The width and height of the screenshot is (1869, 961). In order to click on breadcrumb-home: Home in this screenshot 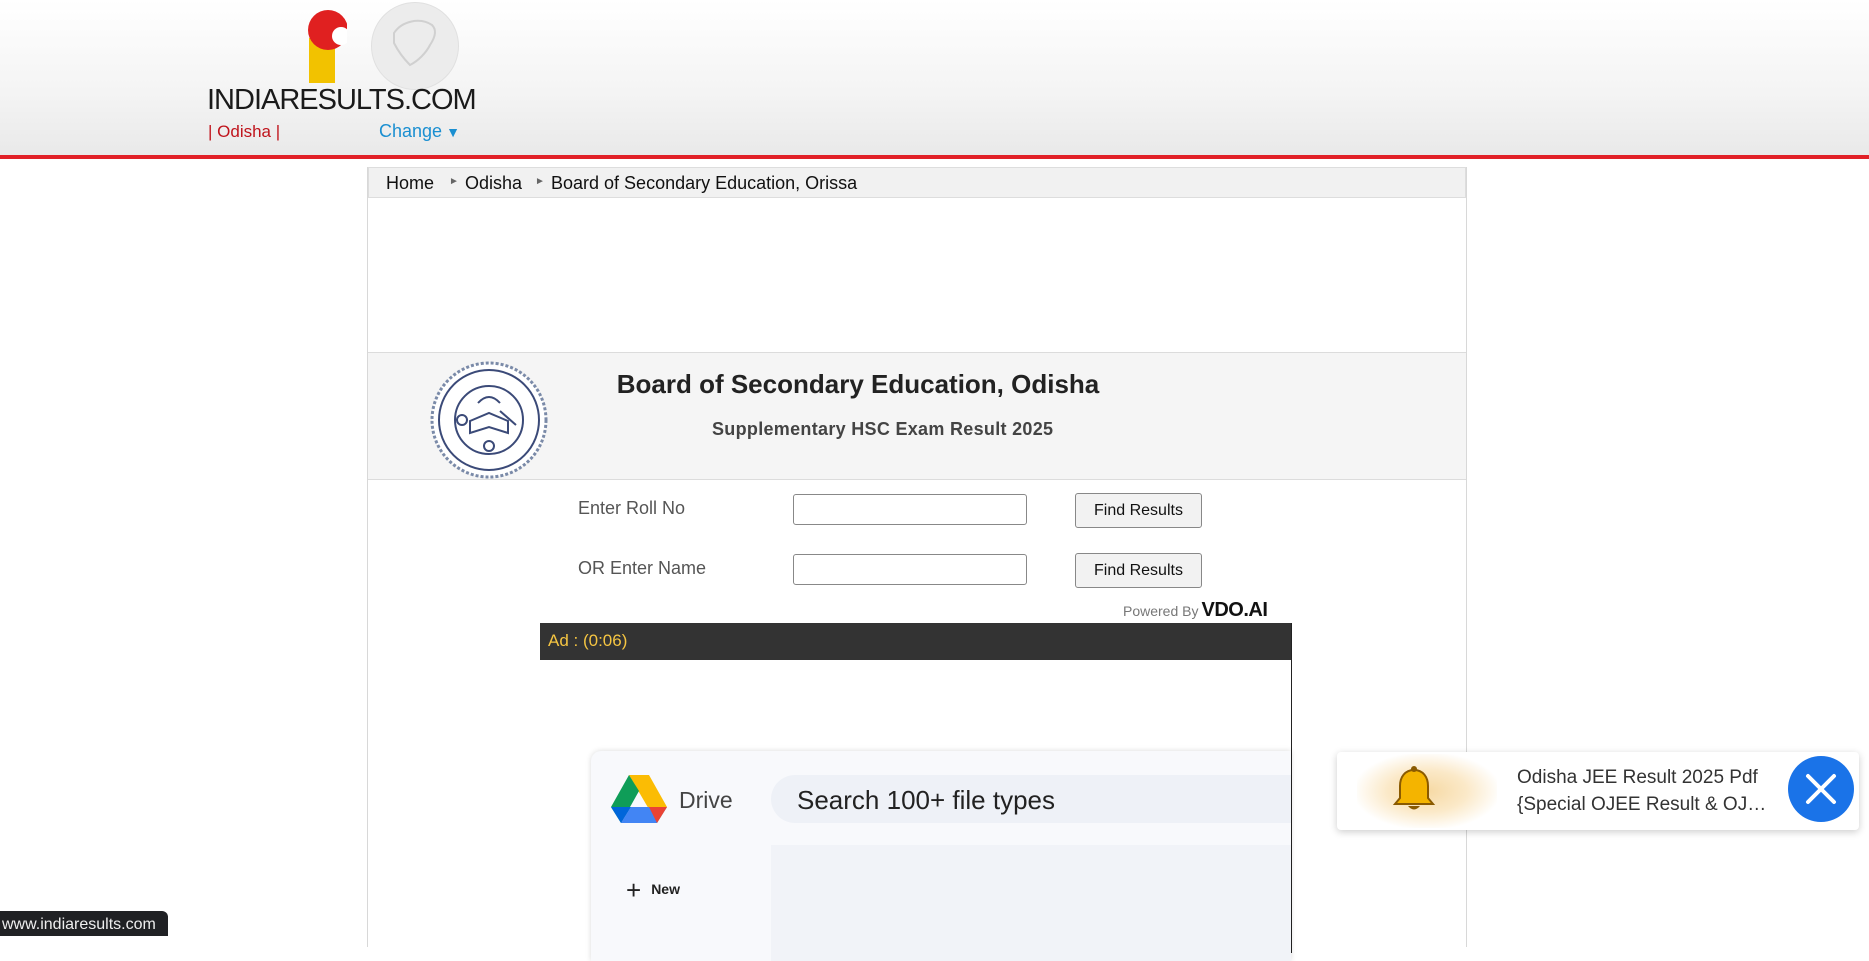, I will do `click(410, 183)`.